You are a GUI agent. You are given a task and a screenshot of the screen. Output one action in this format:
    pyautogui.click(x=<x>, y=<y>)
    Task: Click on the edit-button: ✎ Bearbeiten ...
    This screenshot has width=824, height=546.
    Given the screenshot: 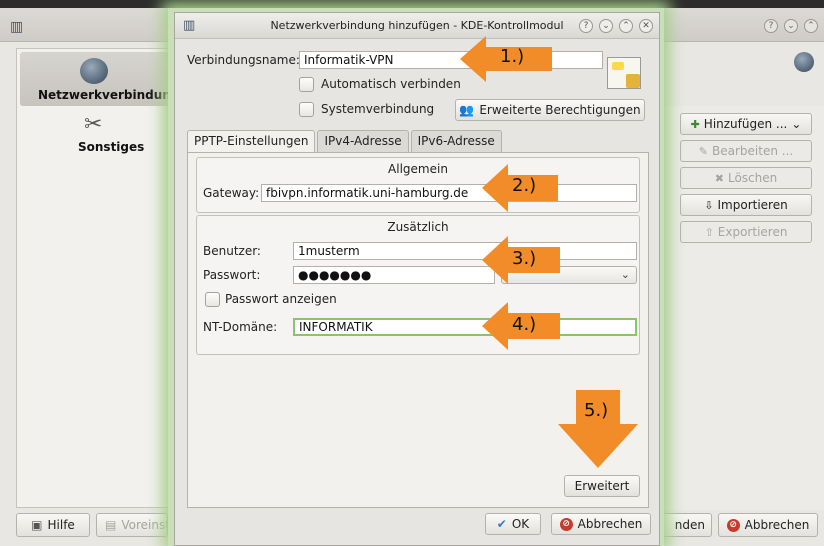 What is the action you would take?
    pyautogui.click(x=746, y=151)
    